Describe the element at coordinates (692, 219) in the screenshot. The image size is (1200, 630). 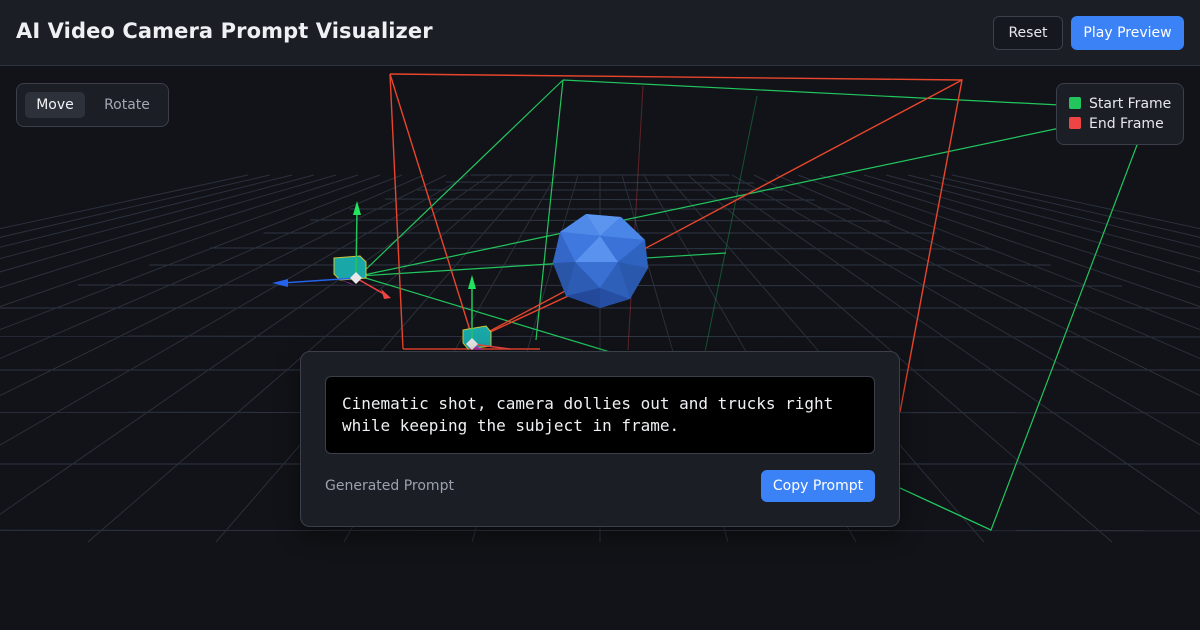
I see `frustum-depth-lines` at that location.